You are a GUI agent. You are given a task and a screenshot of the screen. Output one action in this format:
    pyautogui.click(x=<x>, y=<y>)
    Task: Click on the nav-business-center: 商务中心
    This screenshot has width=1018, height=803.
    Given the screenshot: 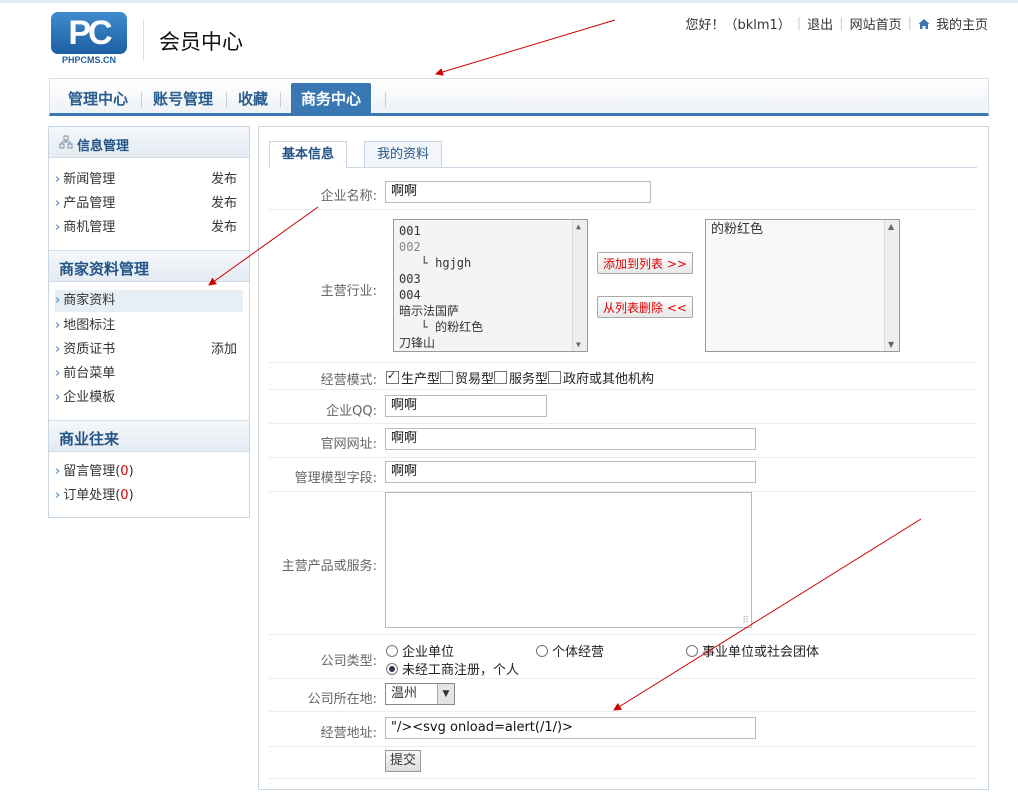 What is the action you would take?
    pyautogui.click(x=331, y=98)
    